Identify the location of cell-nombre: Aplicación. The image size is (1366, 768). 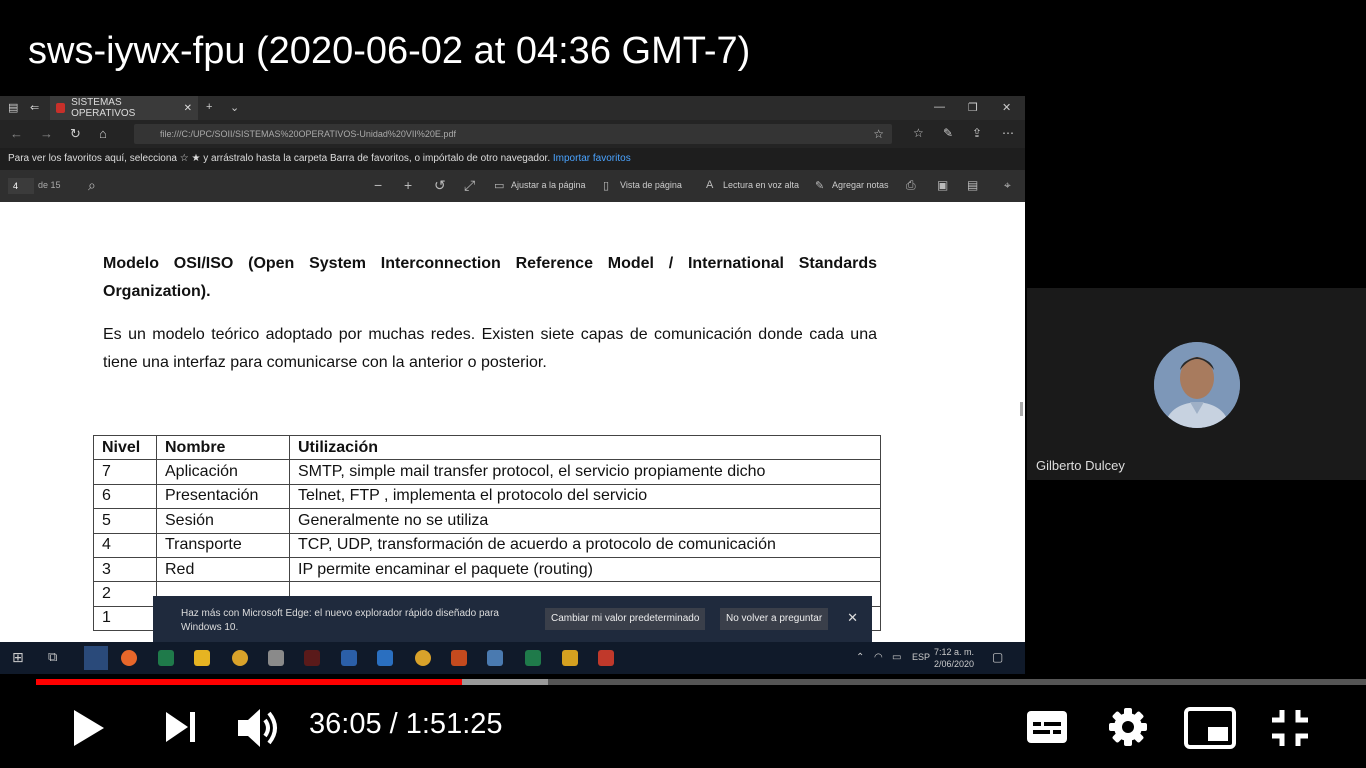
(223, 472).